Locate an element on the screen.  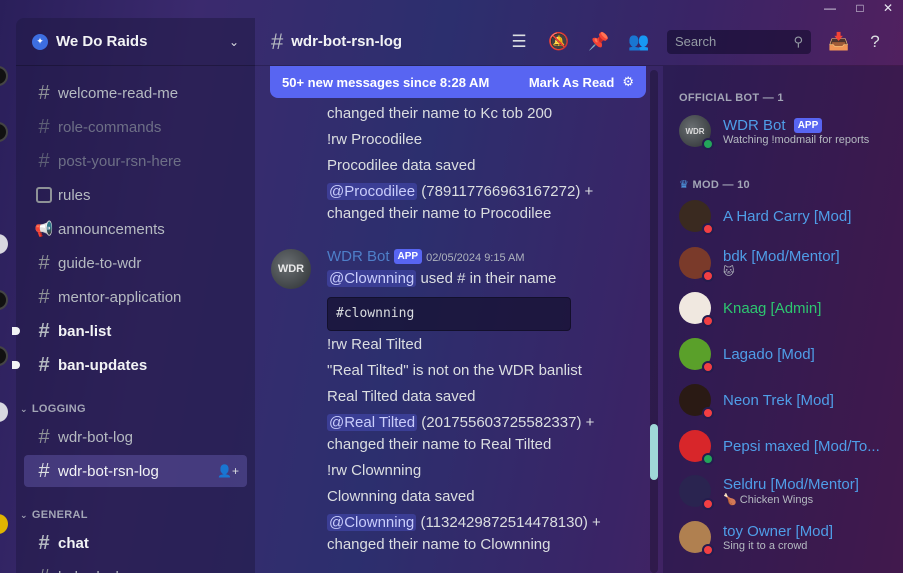
channel-wdr-bot-rsn-log: # wdr-bot-rsn-log 👤+ is located at coordinates (135, 471).